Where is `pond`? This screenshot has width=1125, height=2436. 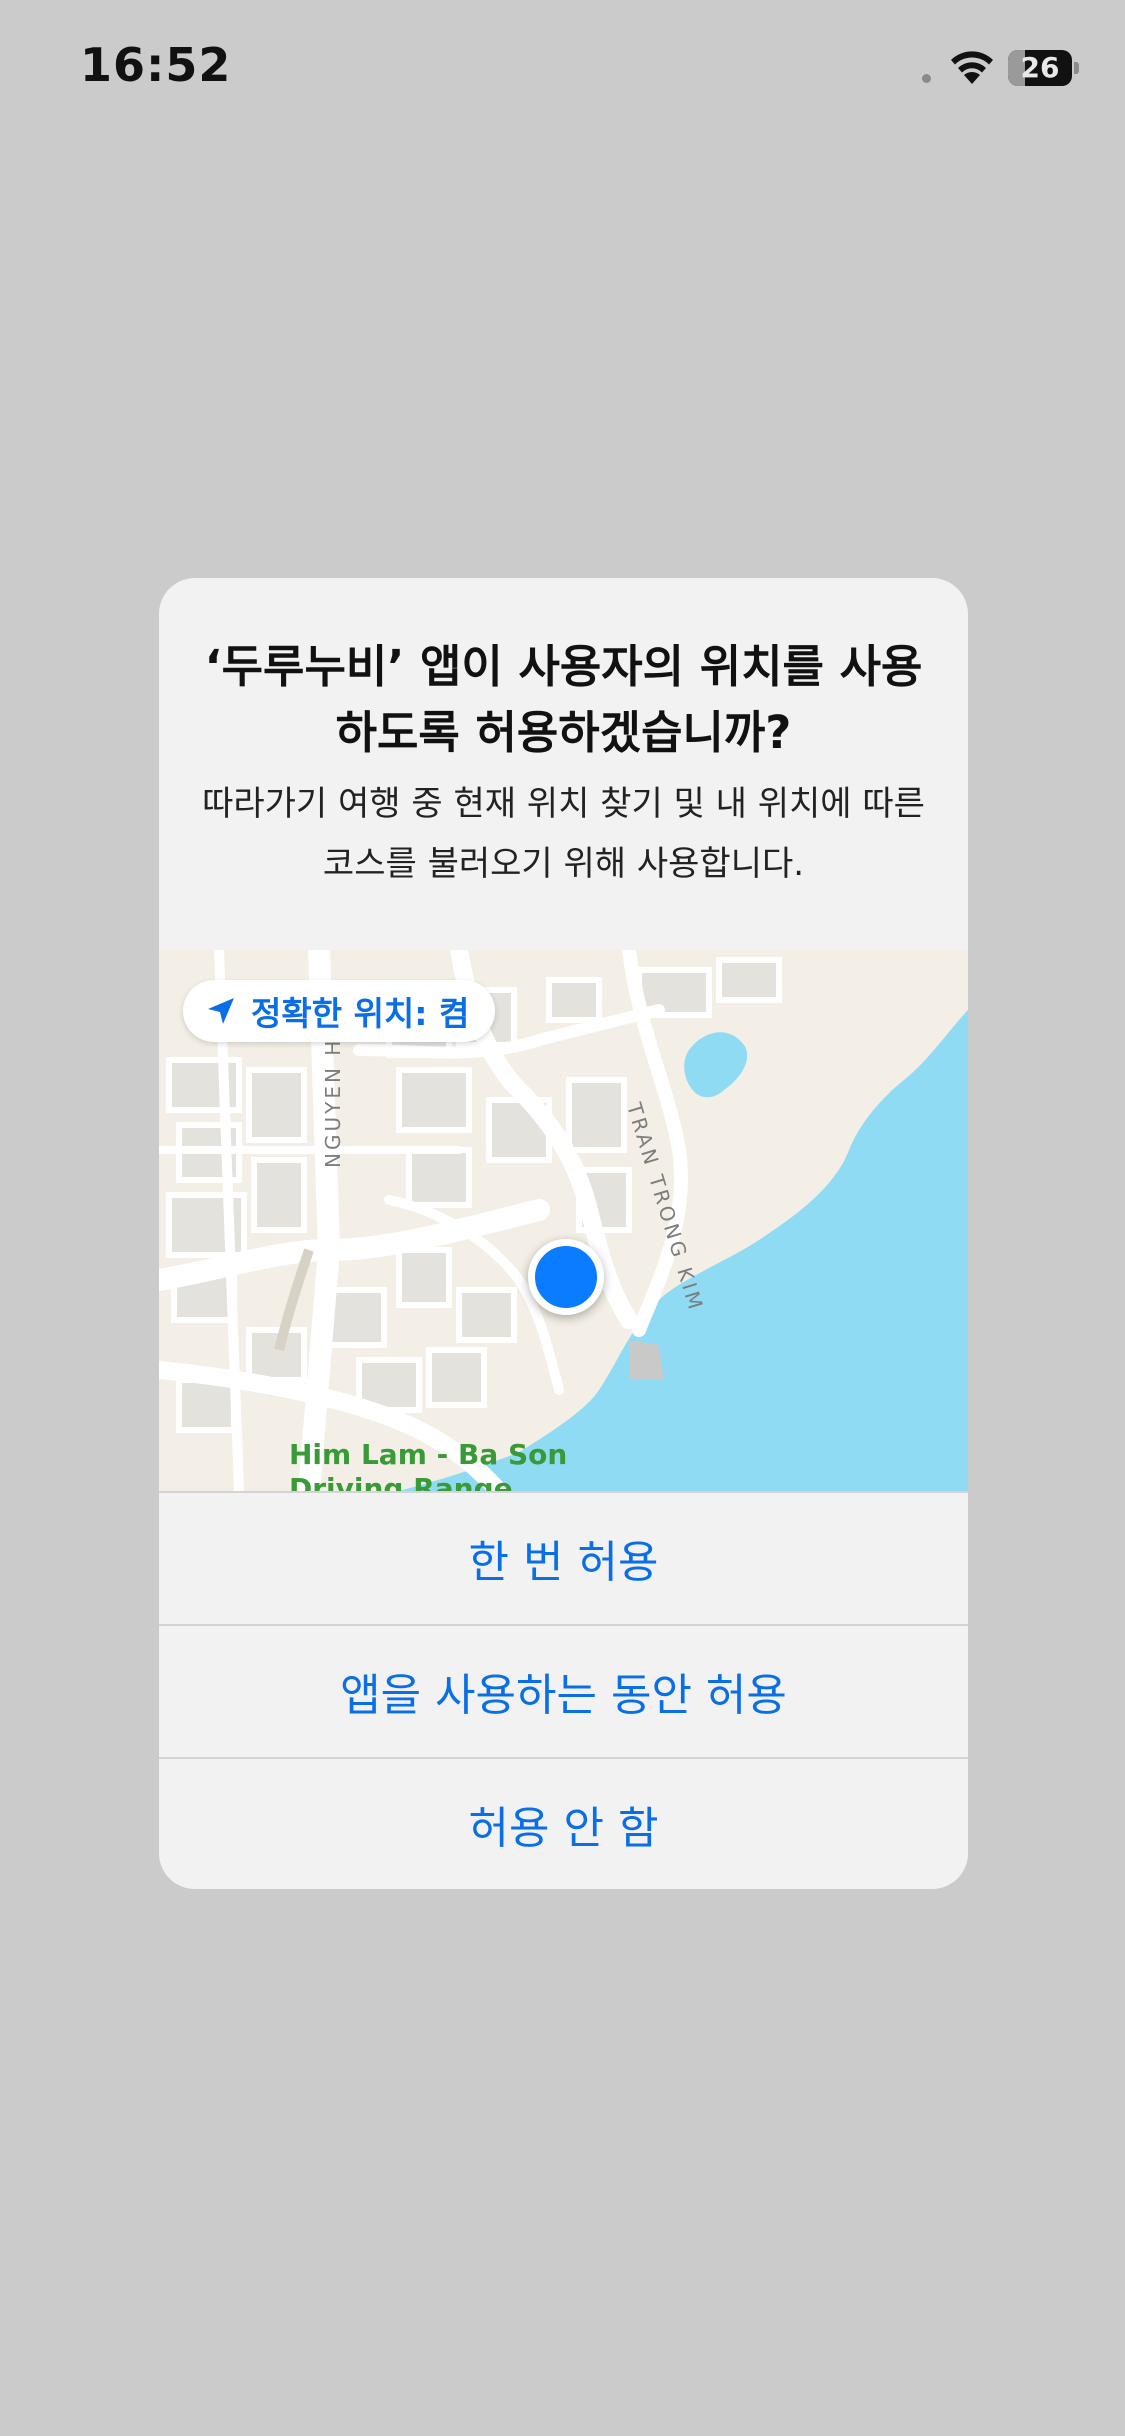
pond is located at coordinates (716, 1065).